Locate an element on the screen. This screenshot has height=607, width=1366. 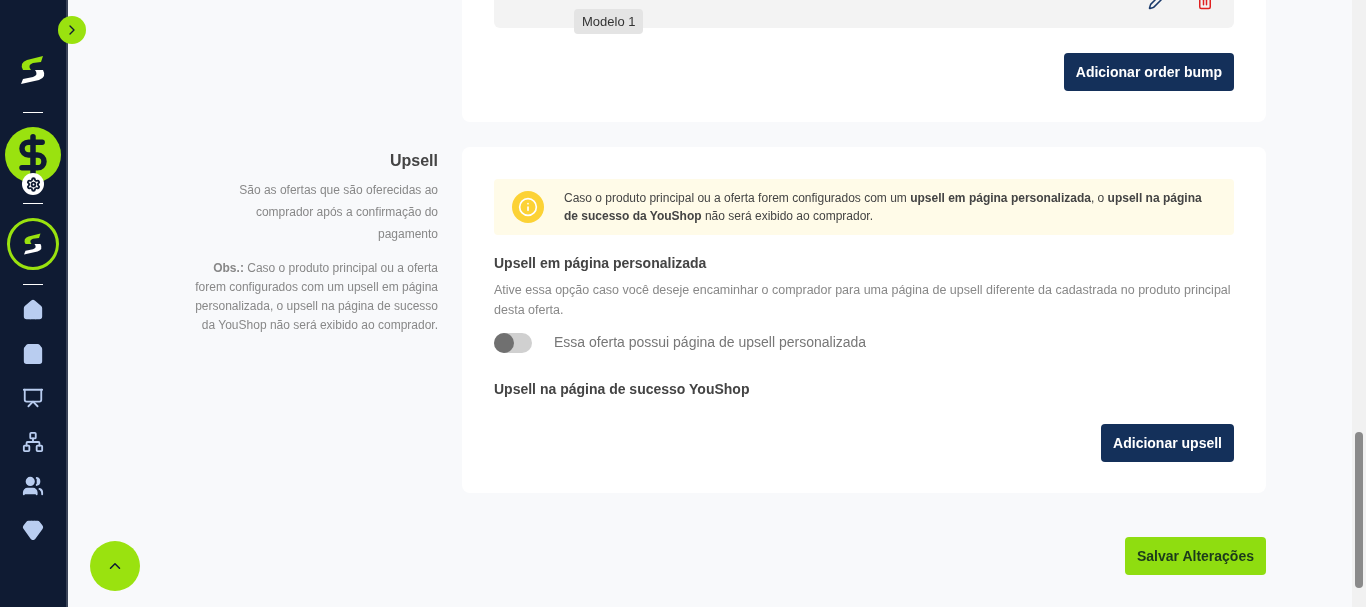
diamond-icon is located at coordinates (33, 530).